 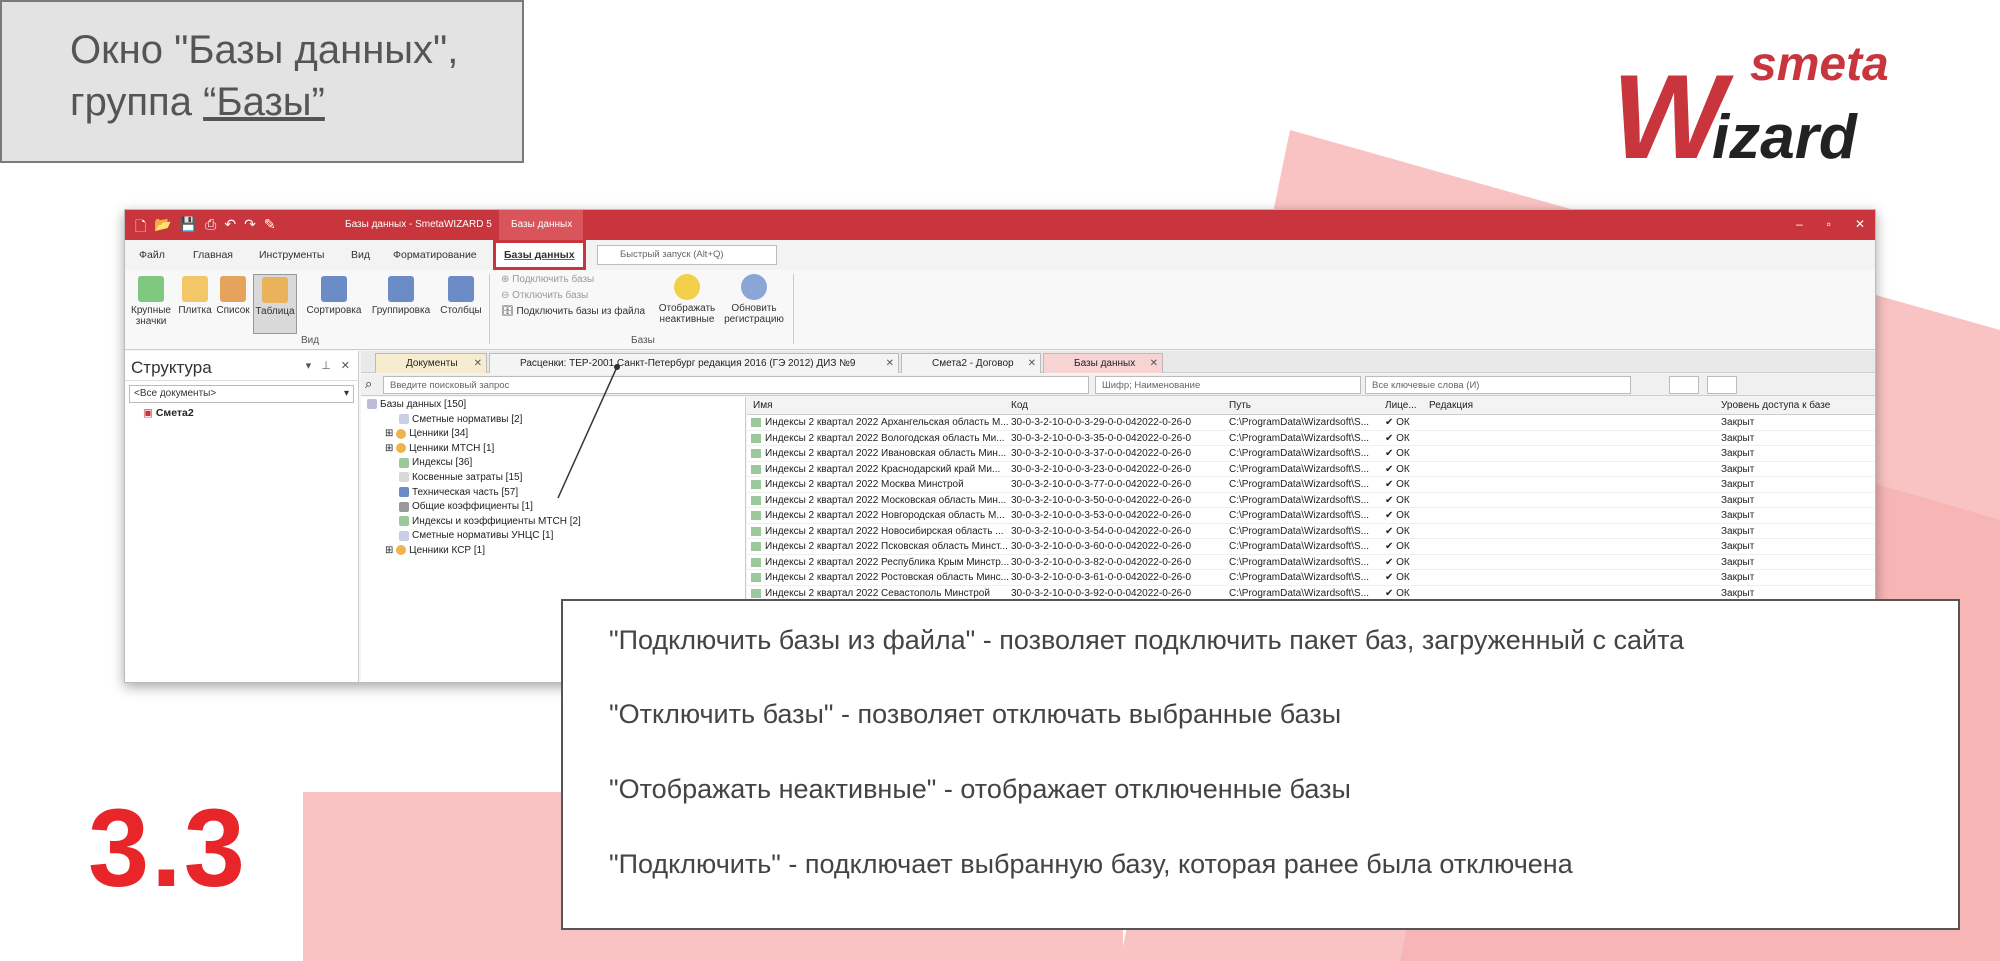 I want to click on disconnect-bases-label: Отключить базы, so click(x=550, y=295).